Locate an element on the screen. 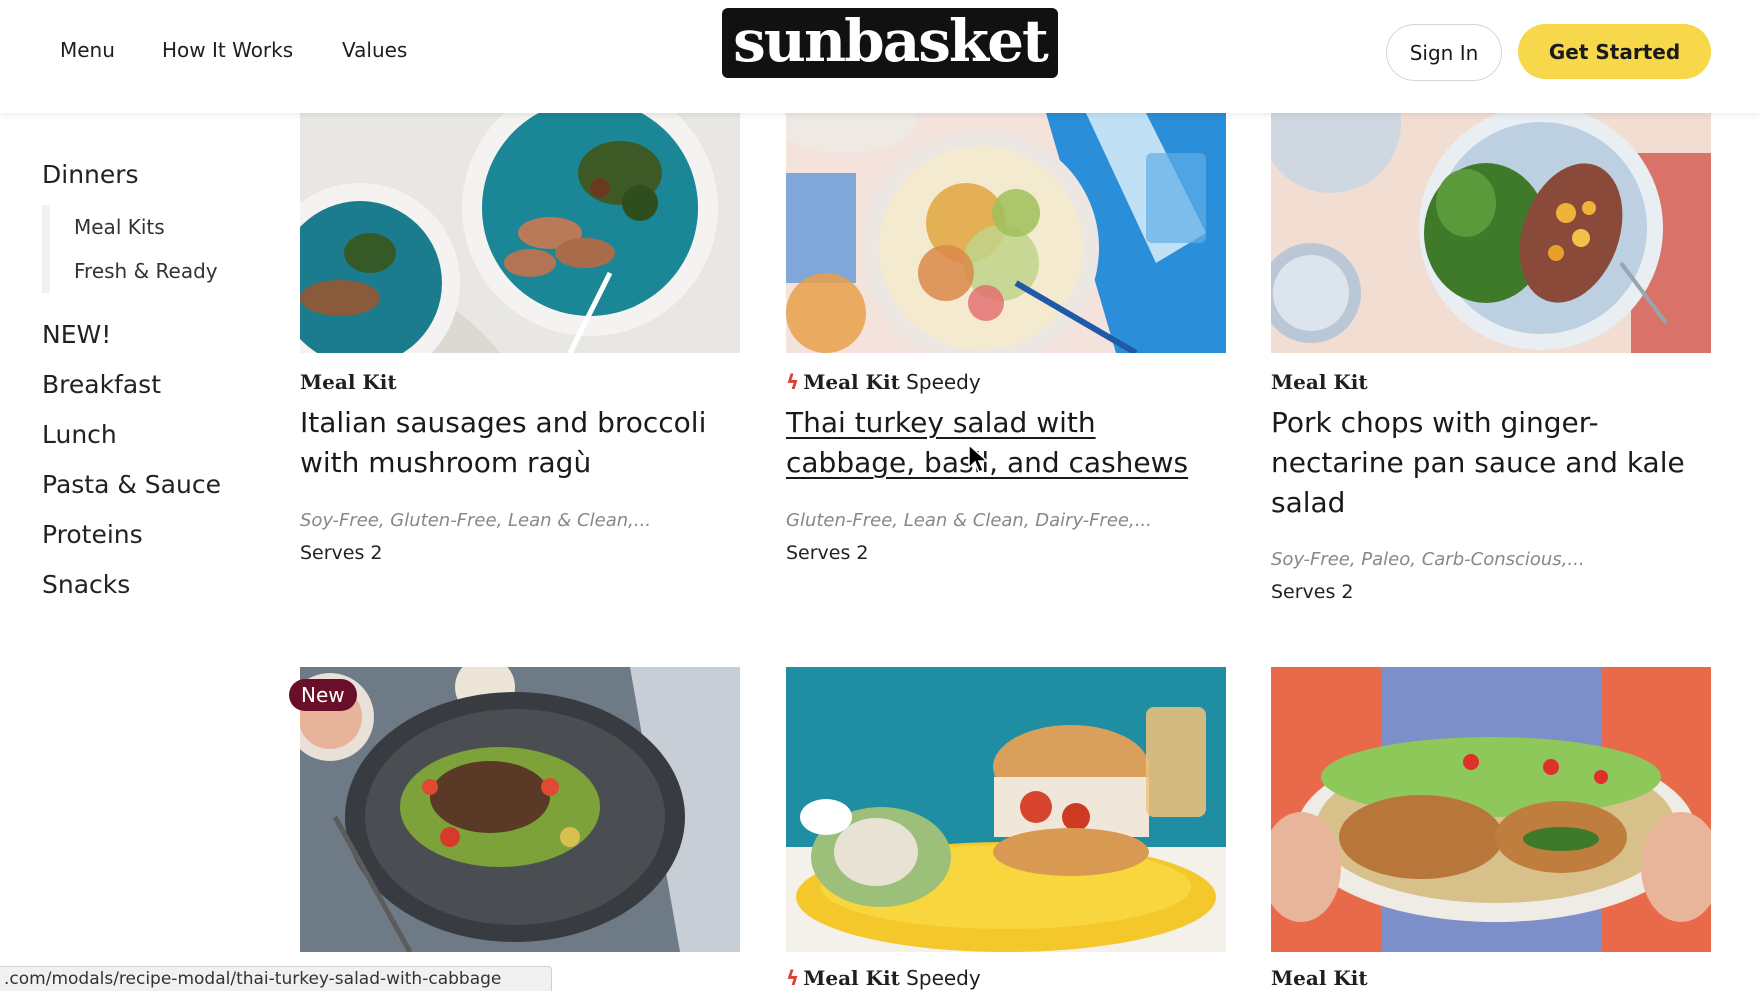 The width and height of the screenshot is (1760, 991). recipe-image-pork-chops is located at coordinates (1491, 233).